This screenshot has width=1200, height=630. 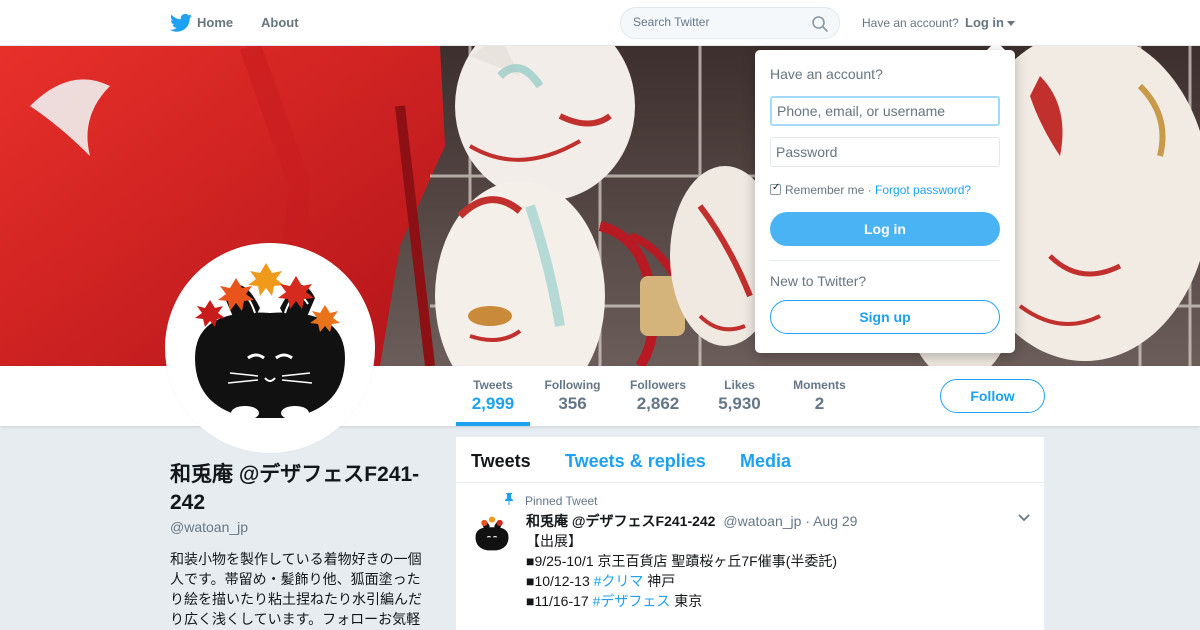 What do you see at coordinates (826, 74) in the screenshot?
I see `login-dropdown-heading: Have an account?` at bounding box center [826, 74].